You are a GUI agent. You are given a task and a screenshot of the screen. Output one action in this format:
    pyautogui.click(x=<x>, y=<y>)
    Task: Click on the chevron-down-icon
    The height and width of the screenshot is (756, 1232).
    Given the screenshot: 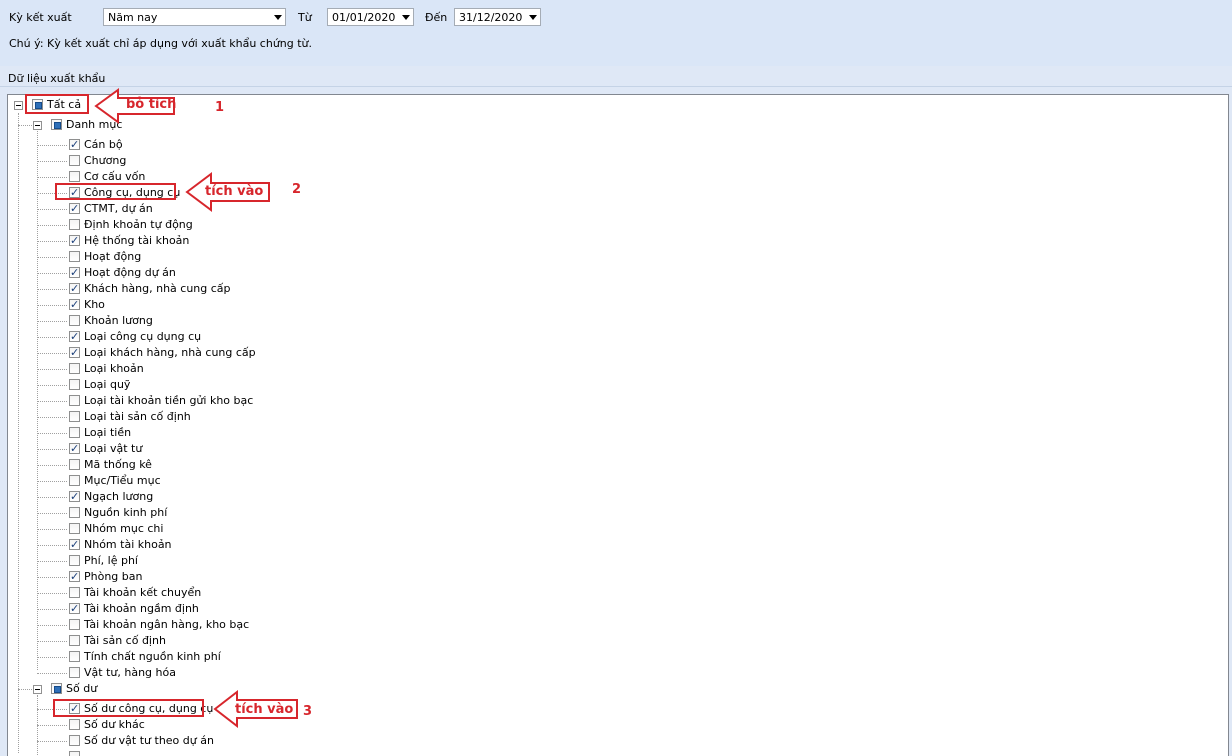 What is the action you would take?
    pyautogui.click(x=533, y=17)
    